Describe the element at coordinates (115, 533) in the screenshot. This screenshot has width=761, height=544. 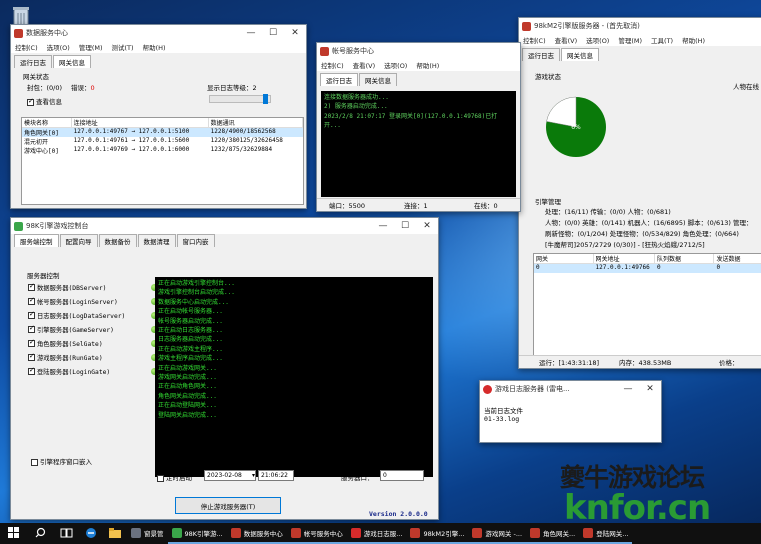
I see `folder-icon` at that location.